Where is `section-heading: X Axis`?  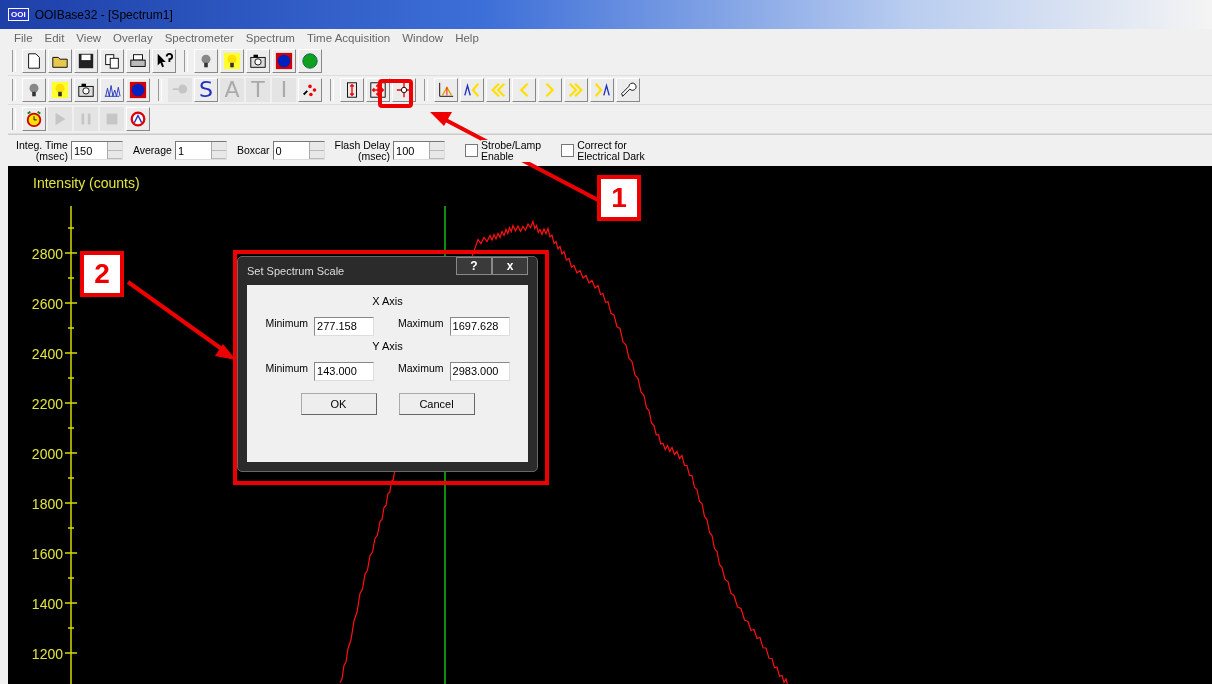
section-heading: X Axis is located at coordinates (387, 301).